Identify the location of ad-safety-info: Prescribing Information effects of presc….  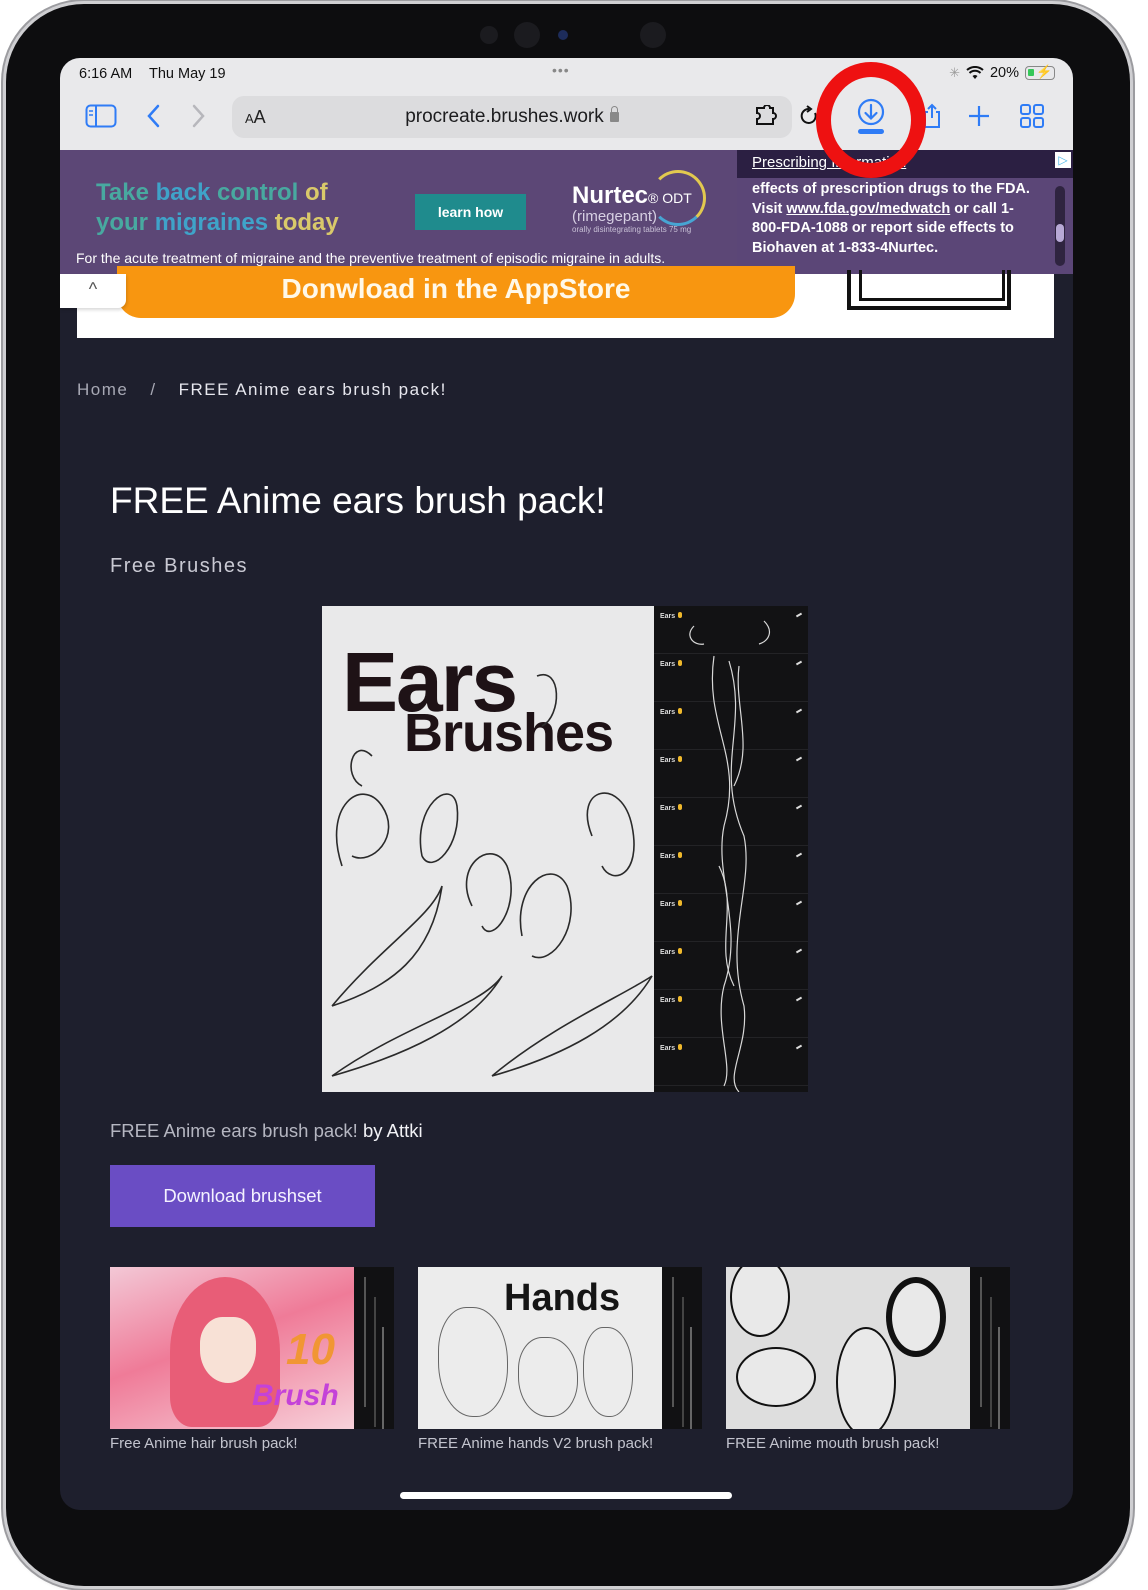
(905, 212).